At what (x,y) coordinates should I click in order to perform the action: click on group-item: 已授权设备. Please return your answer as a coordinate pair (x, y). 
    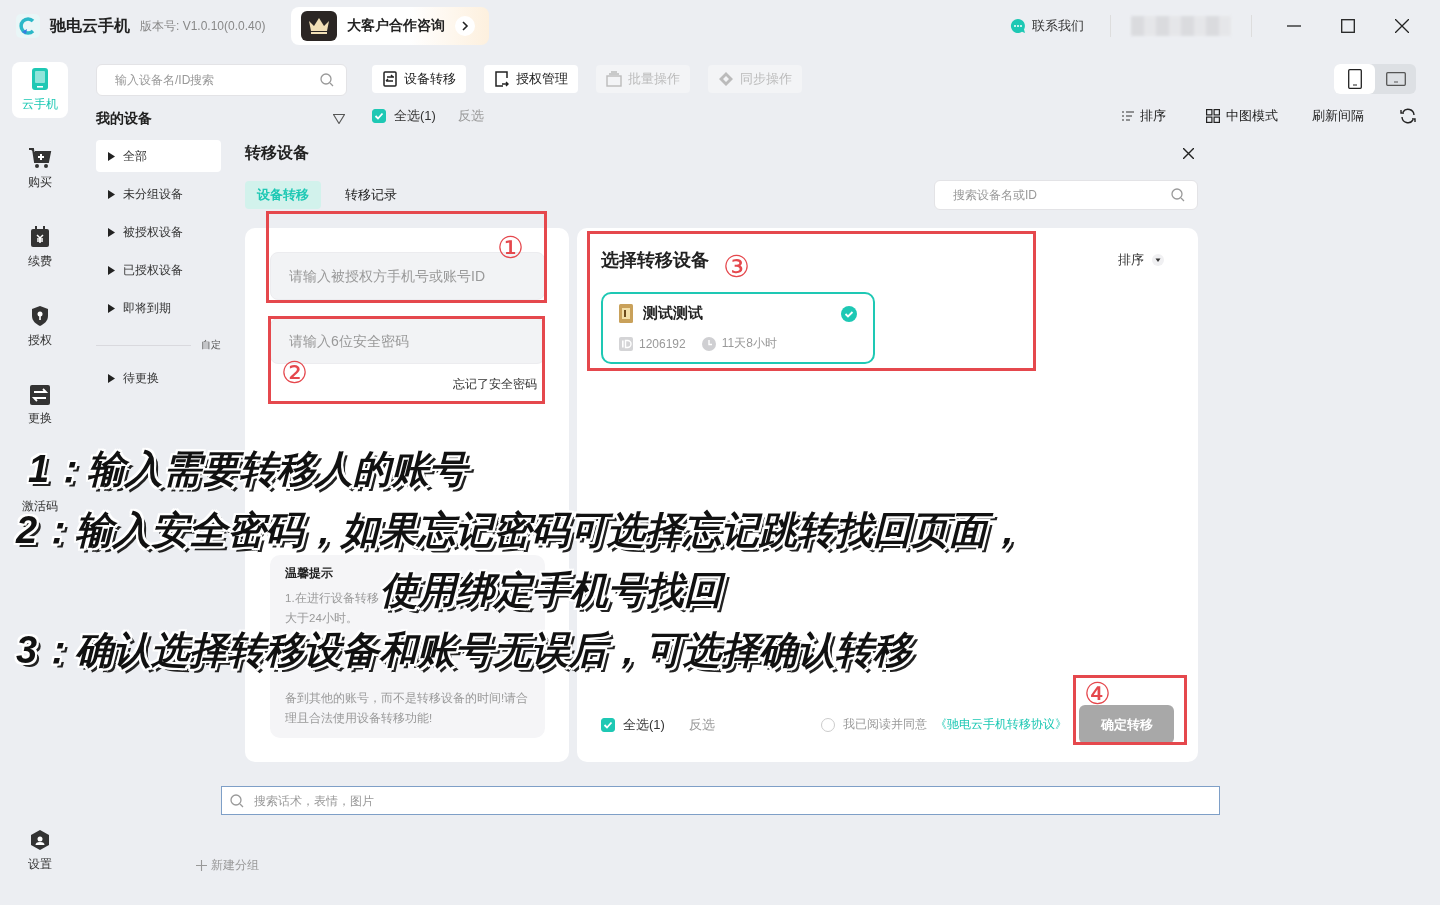
    Looking at the image, I should click on (158, 270).